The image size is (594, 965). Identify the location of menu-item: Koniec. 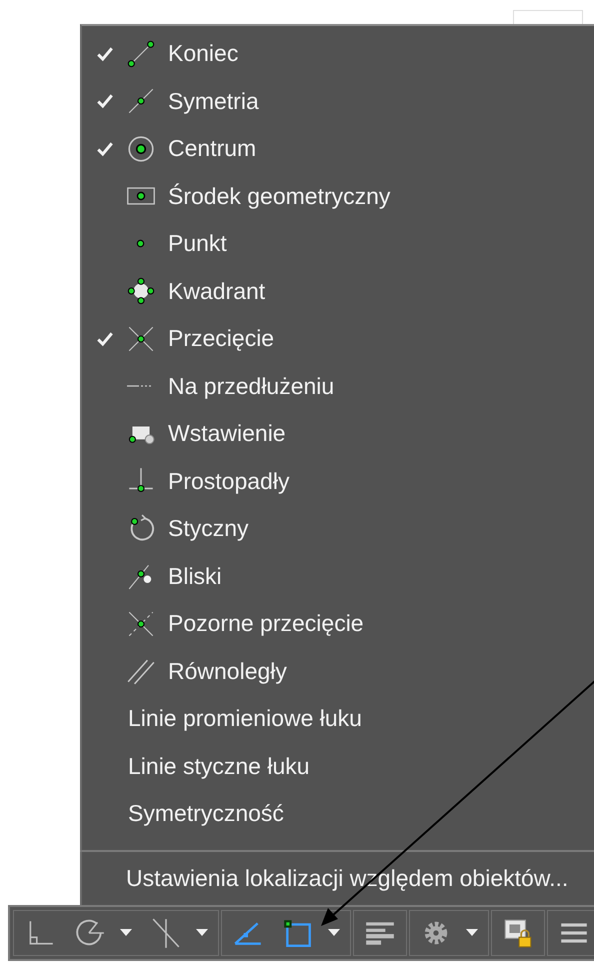
(338, 54).